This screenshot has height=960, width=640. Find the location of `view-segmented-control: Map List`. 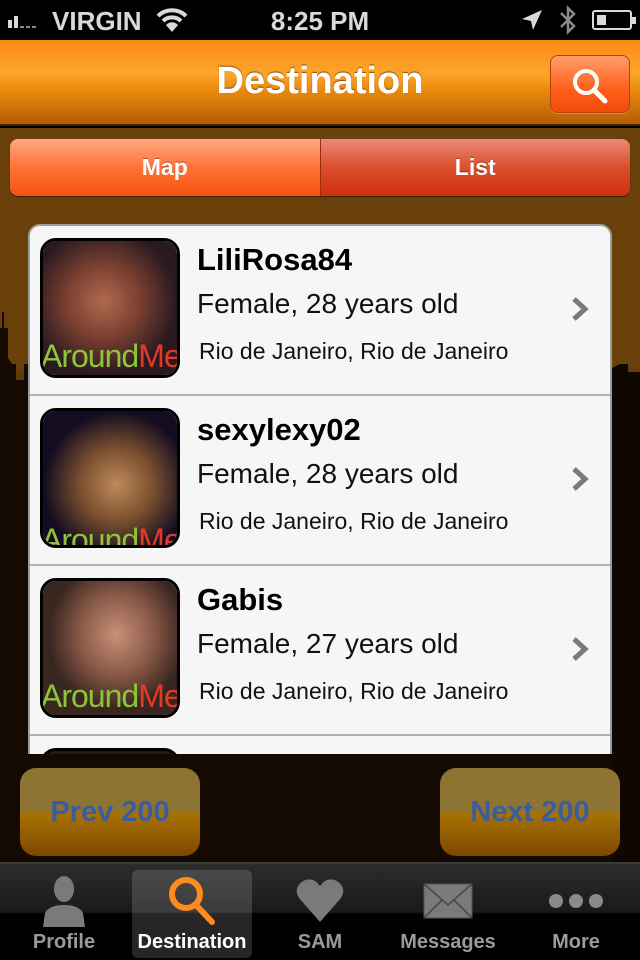

view-segmented-control: Map List is located at coordinates (320, 167).